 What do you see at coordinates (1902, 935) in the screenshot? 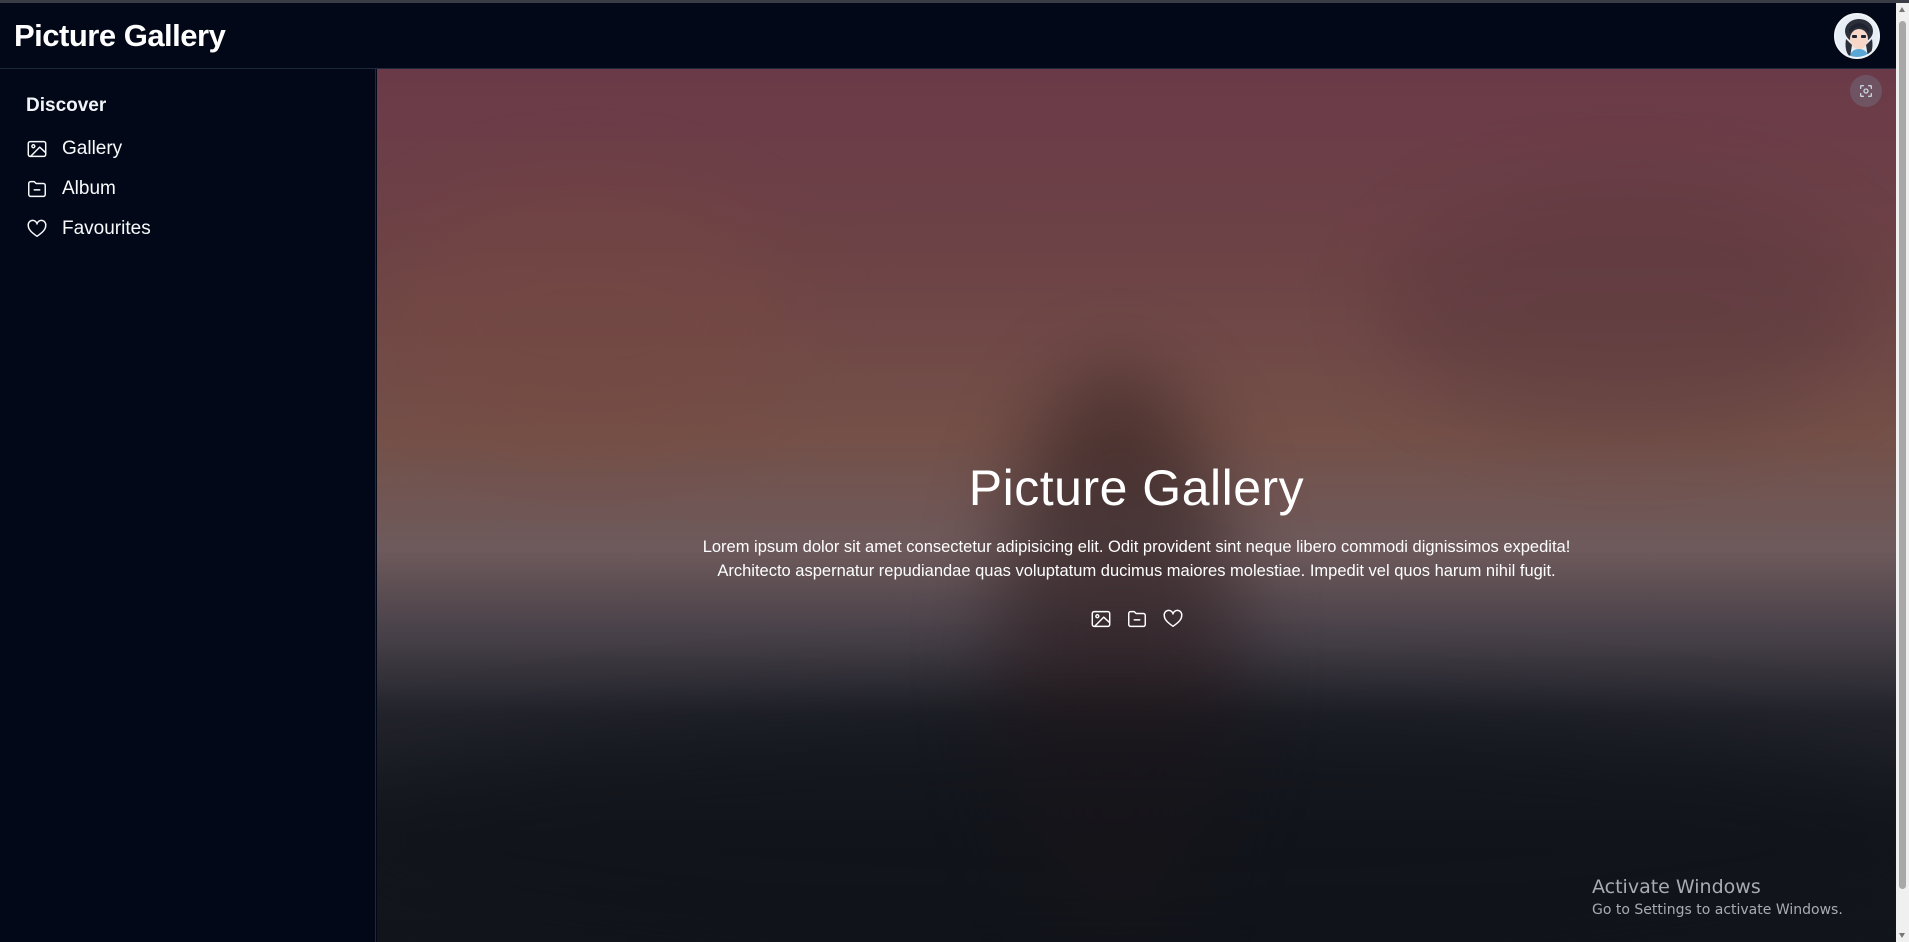
I see `scroll-down-arrow-icon` at bounding box center [1902, 935].